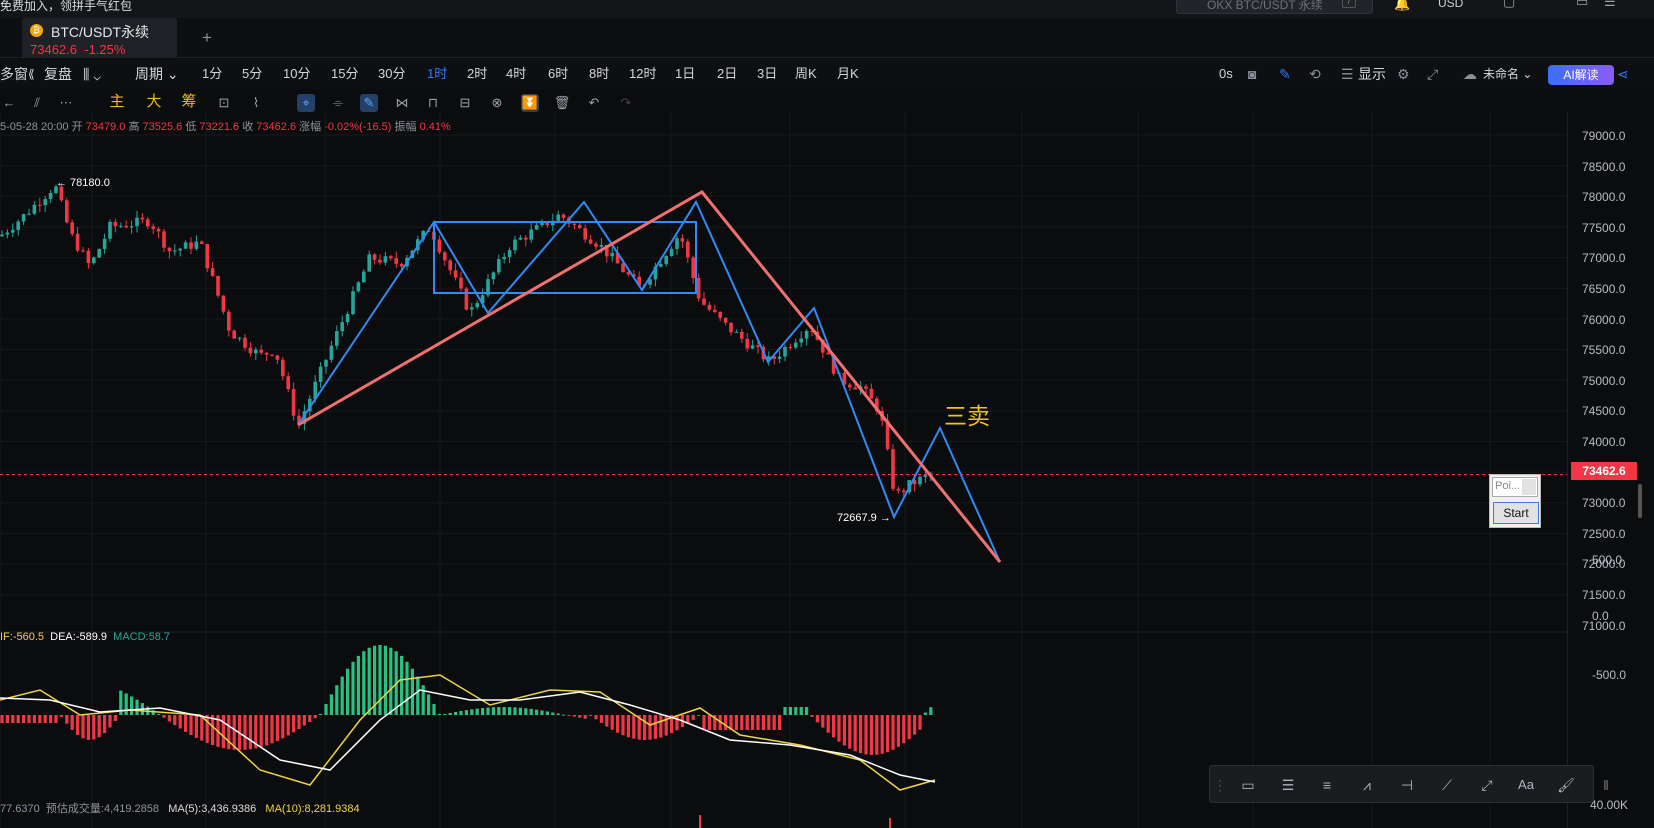 The image size is (1654, 828). Describe the element at coordinates (1315, 74) in the screenshot. I see `refresh-icon: ⟲` at that location.